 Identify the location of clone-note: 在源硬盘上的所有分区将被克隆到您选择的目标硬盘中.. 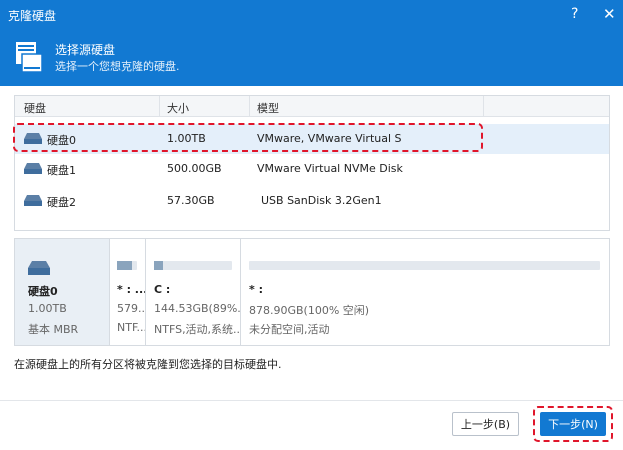
(148, 364).